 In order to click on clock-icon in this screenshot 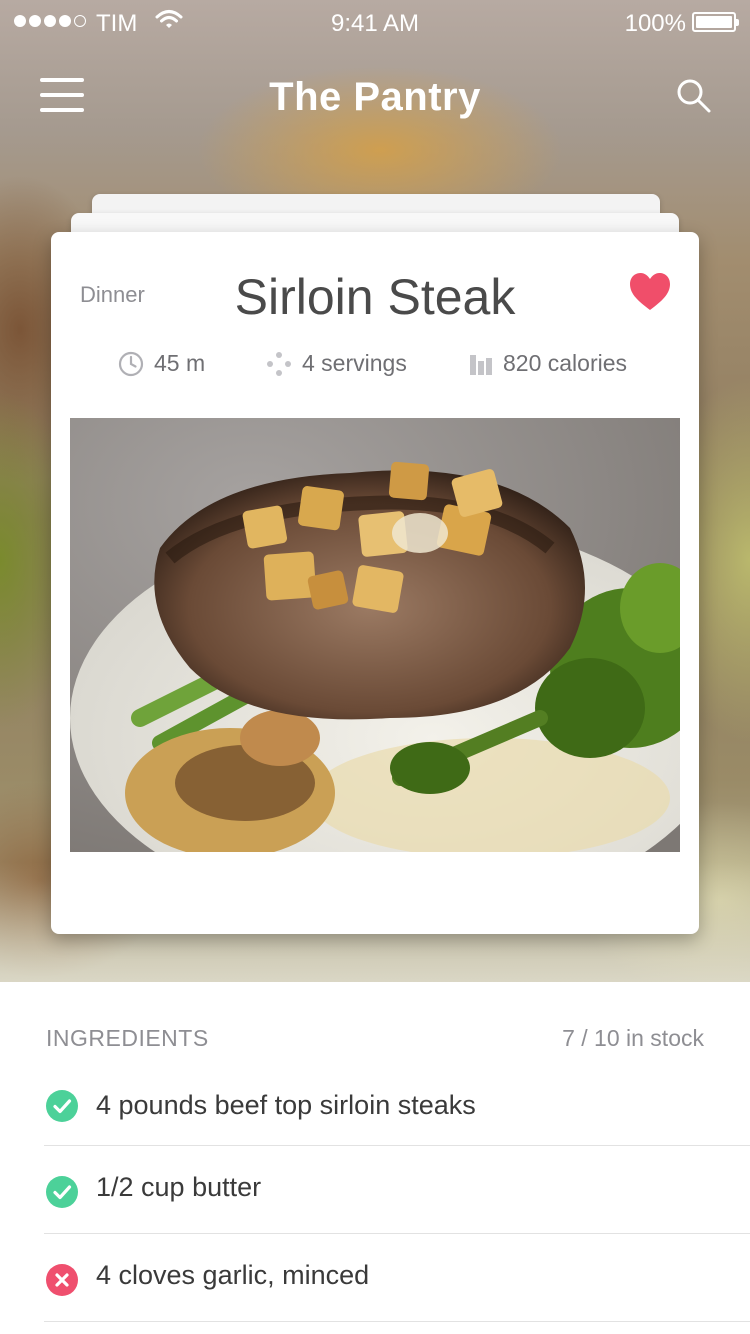, I will do `click(131, 363)`.